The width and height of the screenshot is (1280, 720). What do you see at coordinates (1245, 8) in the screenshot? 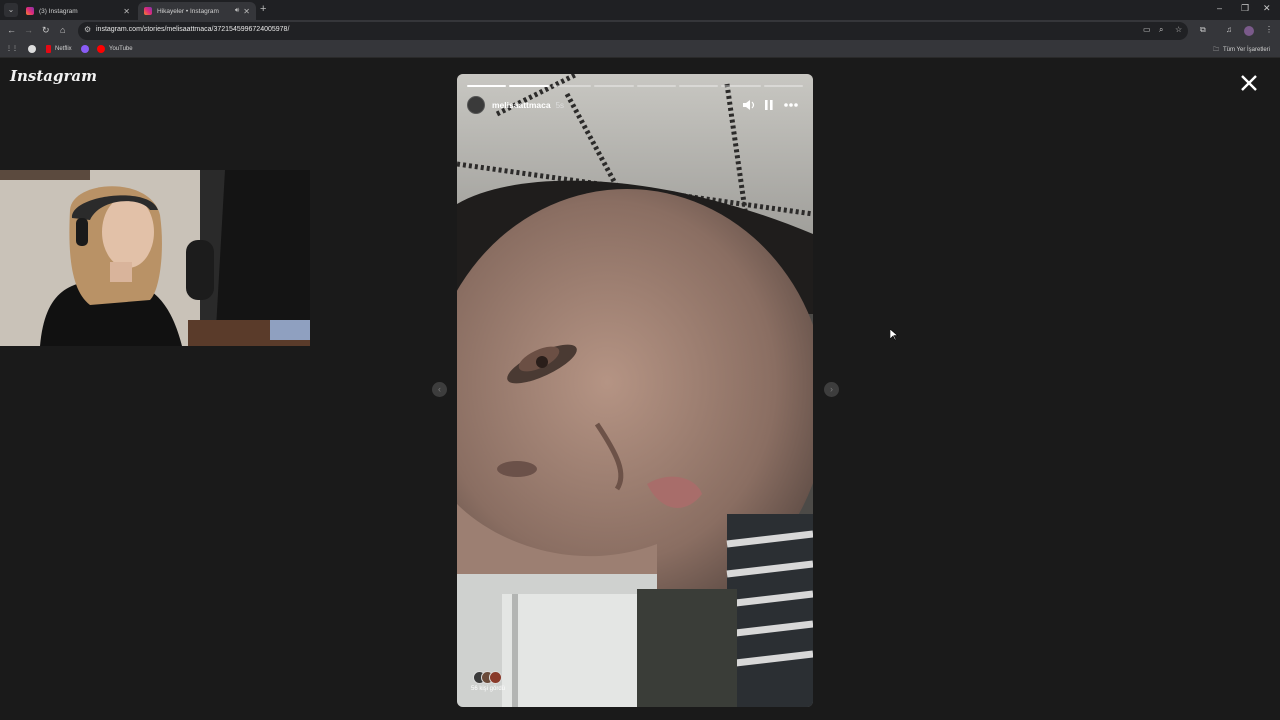
I see `restore-icon: ❐` at bounding box center [1245, 8].